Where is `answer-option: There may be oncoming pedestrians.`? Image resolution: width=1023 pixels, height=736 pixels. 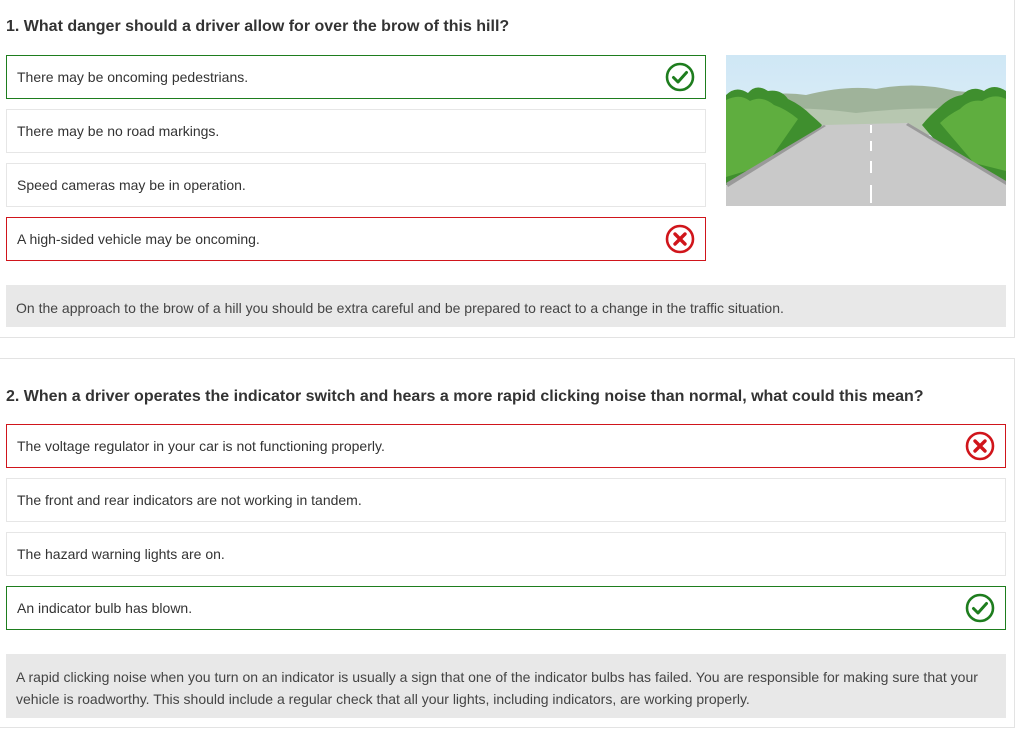 answer-option: There may be oncoming pedestrians. is located at coordinates (356, 77).